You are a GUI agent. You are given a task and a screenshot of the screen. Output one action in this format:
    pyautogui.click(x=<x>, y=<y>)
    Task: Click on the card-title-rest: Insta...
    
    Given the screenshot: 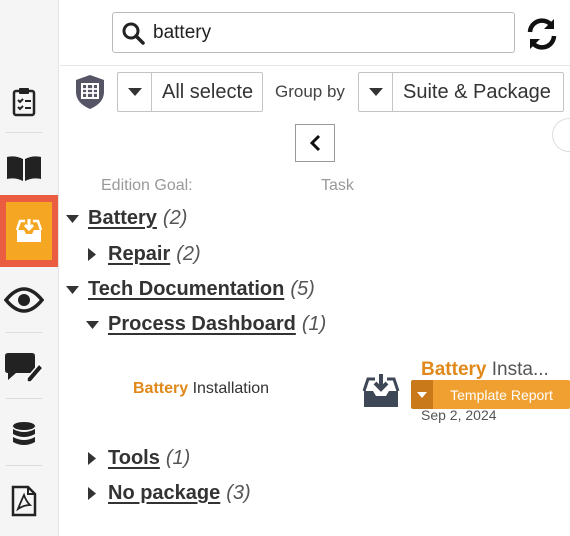 What is the action you would take?
    pyautogui.click(x=517, y=369)
    